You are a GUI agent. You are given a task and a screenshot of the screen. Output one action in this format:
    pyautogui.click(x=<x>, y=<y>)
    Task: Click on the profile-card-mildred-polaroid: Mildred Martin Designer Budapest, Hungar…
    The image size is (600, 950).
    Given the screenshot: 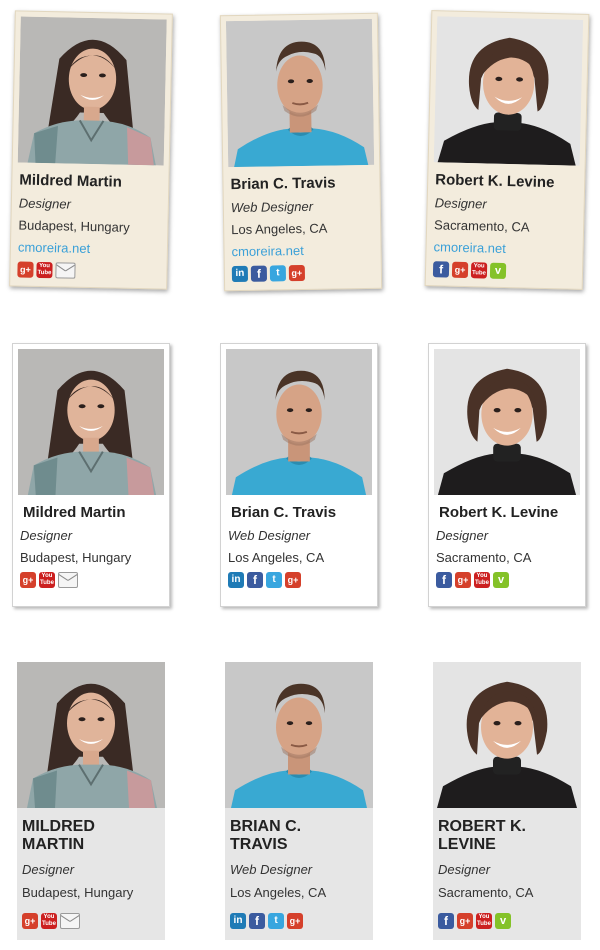 What is the action you would take?
    pyautogui.click(x=91, y=150)
    